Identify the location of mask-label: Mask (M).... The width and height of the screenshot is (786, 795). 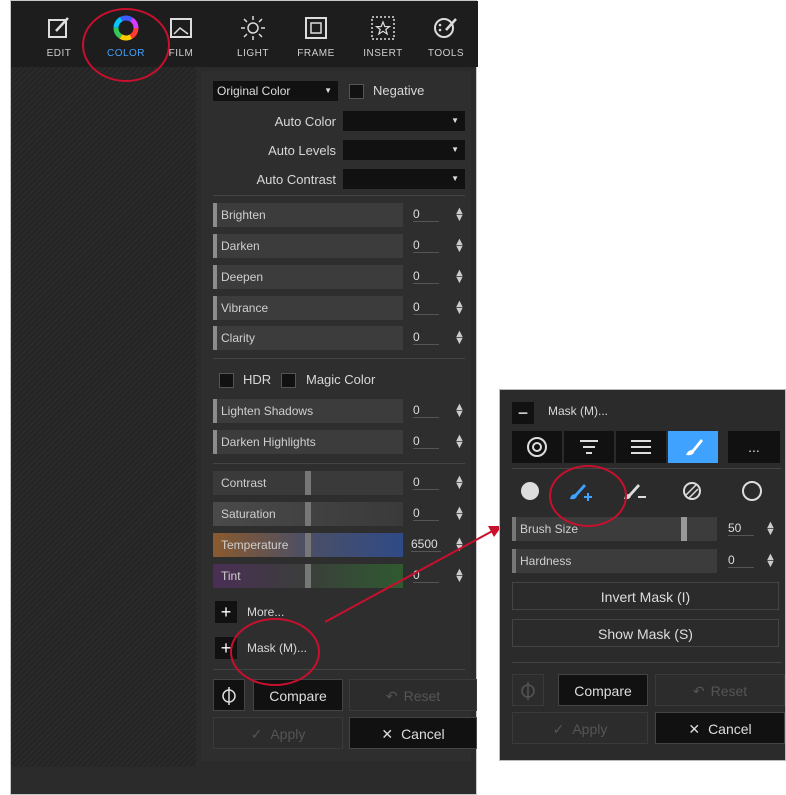
(277, 648).